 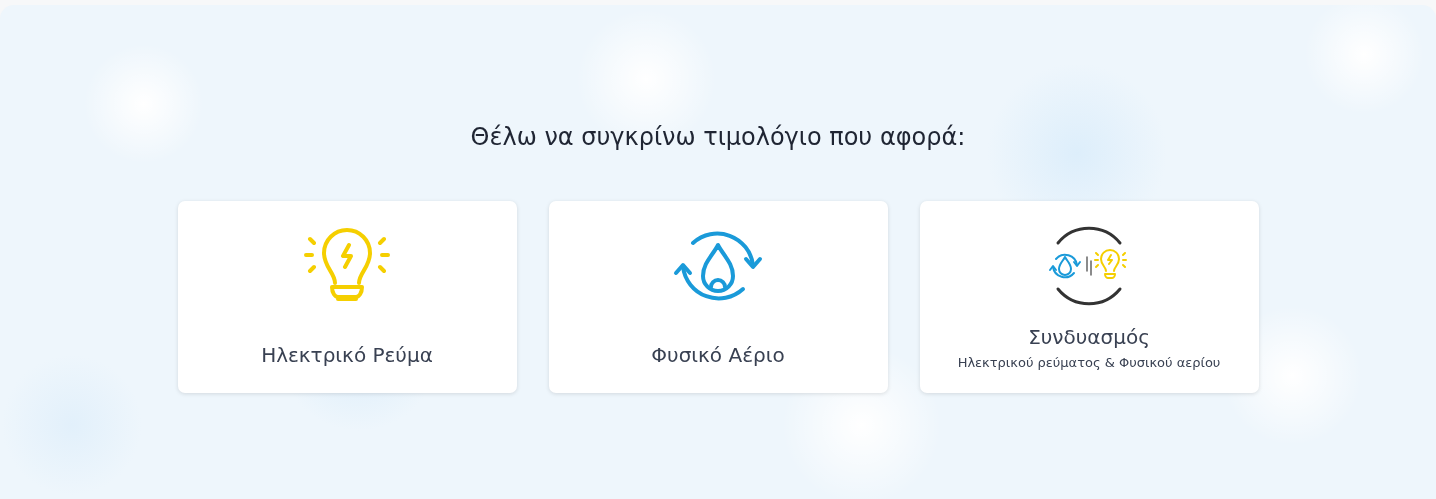 What do you see at coordinates (1089, 337) in the screenshot?
I see `option-label: Συνδυασμός` at bounding box center [1089, 337].